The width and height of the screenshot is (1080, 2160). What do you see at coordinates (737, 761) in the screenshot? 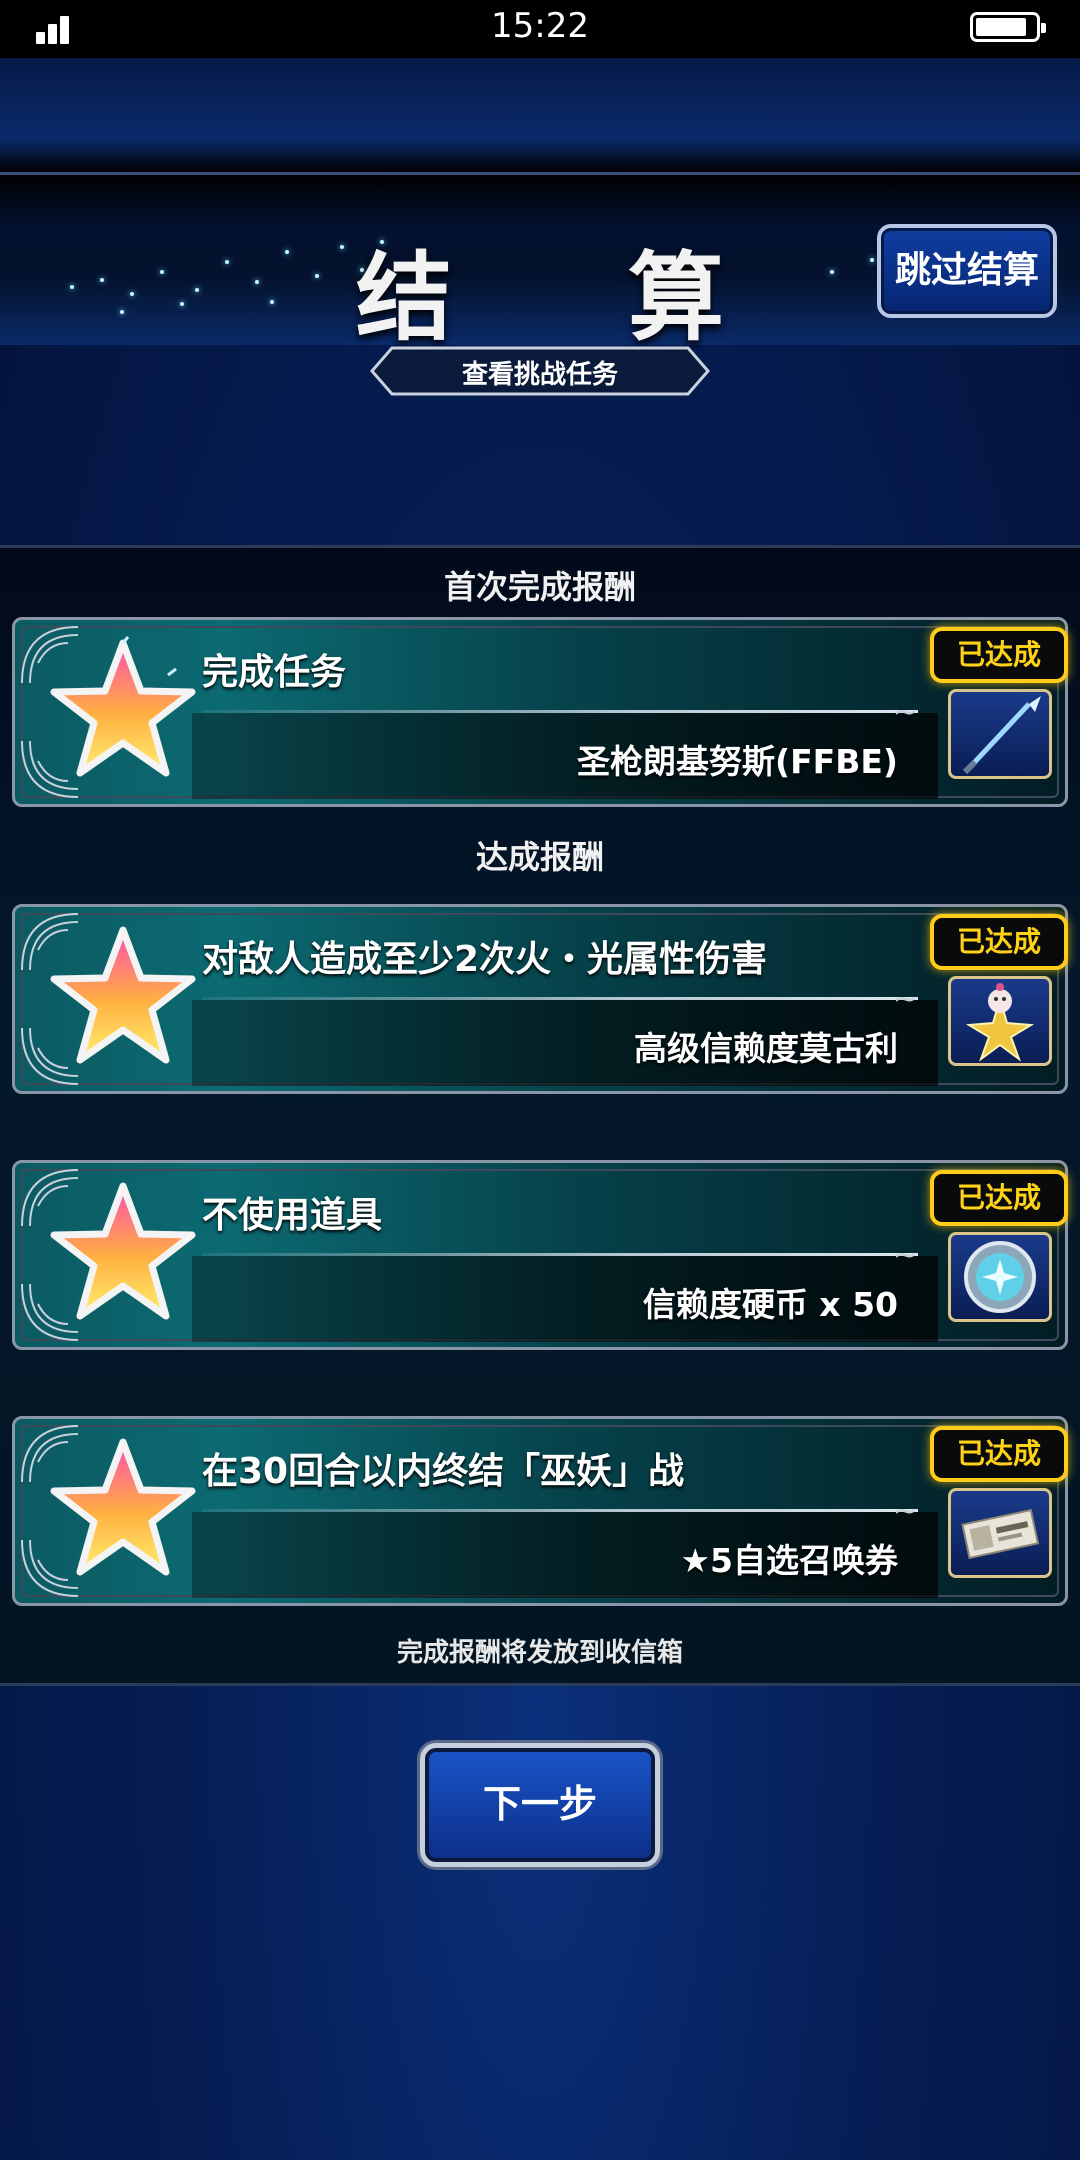
I see `mission-reward: 圣枪朗基努斯(FFBE)` at bounding box center [737, 761].